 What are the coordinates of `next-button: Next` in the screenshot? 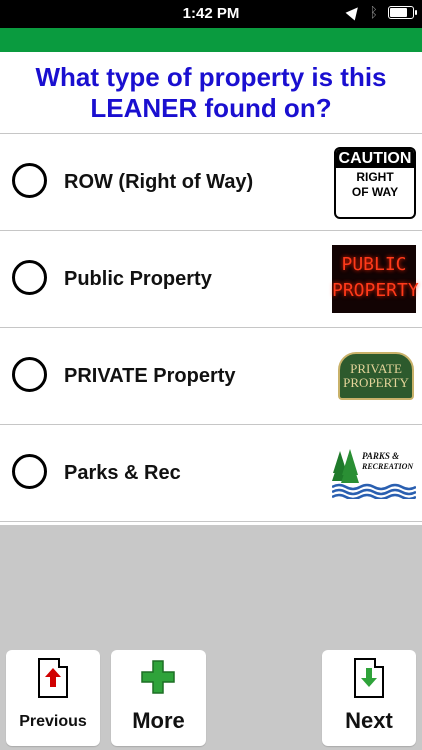 It's located at (369, 698).